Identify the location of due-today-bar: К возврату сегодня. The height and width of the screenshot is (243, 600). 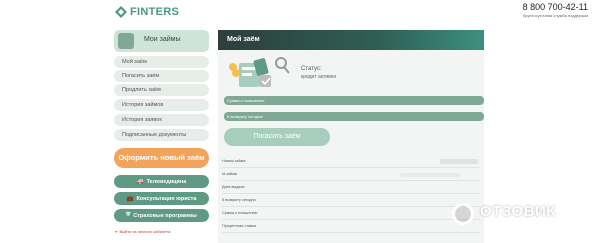
(354, 116).